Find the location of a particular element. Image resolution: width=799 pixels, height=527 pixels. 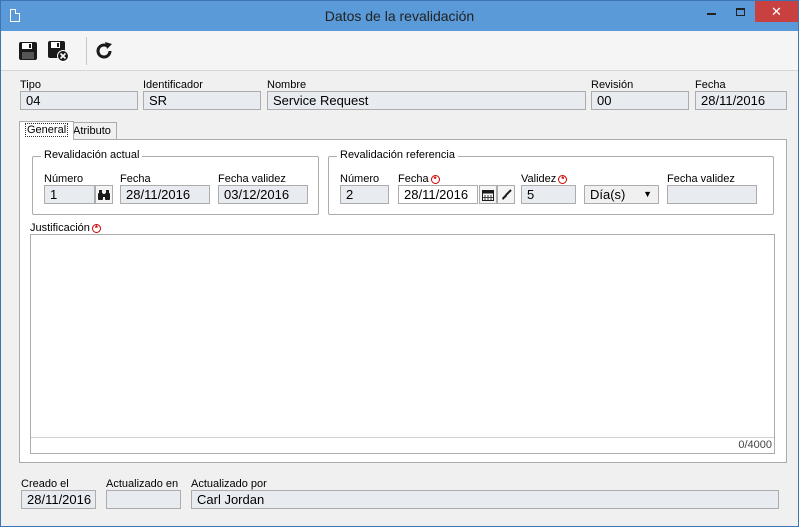

calendar-icon is located at coordinates (488, 195).